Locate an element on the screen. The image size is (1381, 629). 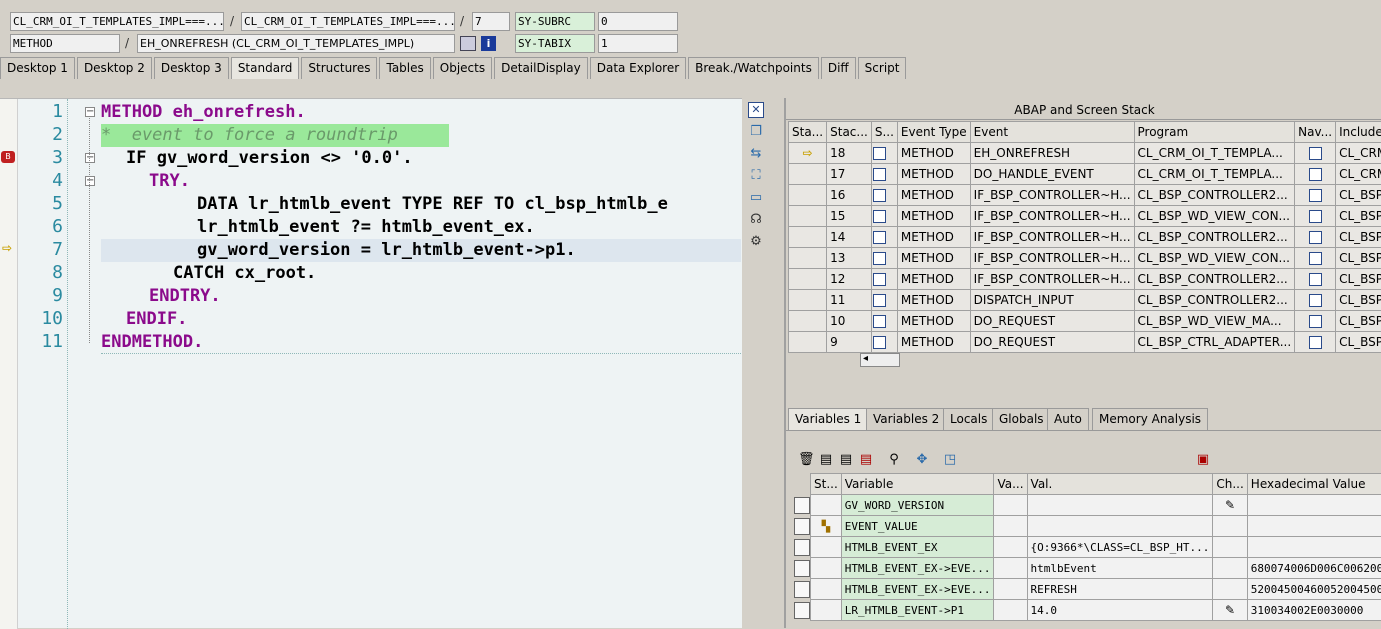
pencil-icon: ✎ is located at coordinates (1230, 610).